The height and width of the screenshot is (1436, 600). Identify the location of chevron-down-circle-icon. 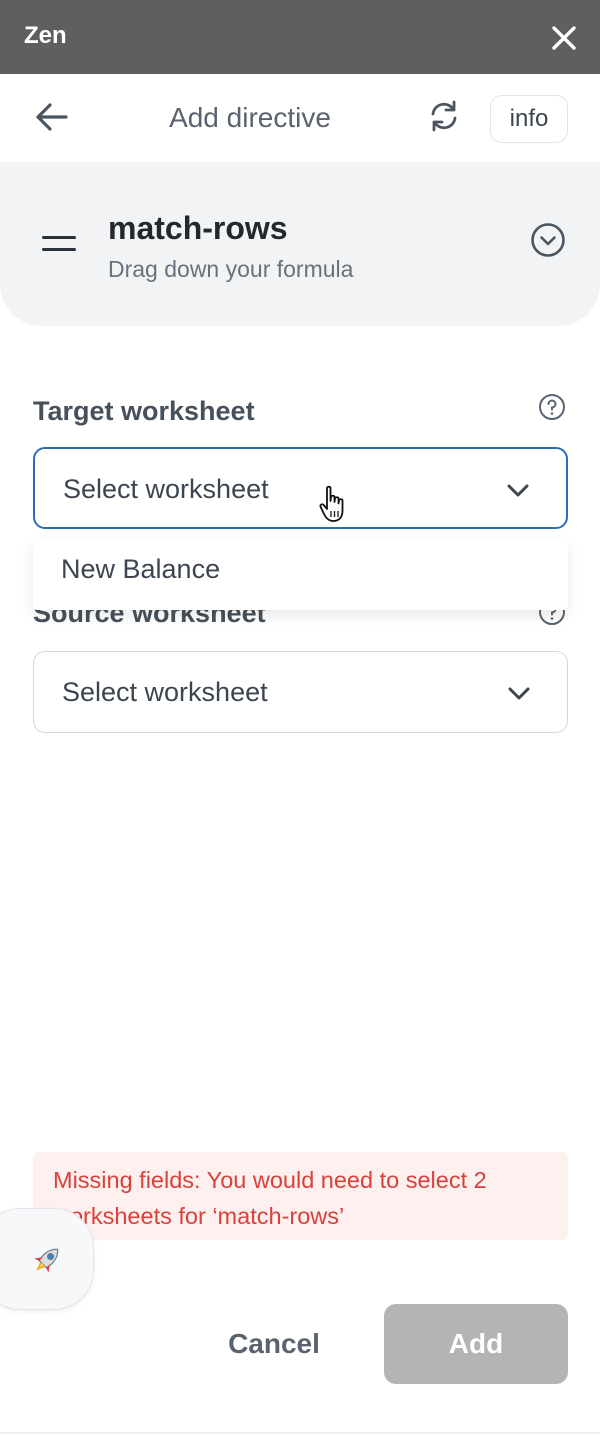
(548, 240).